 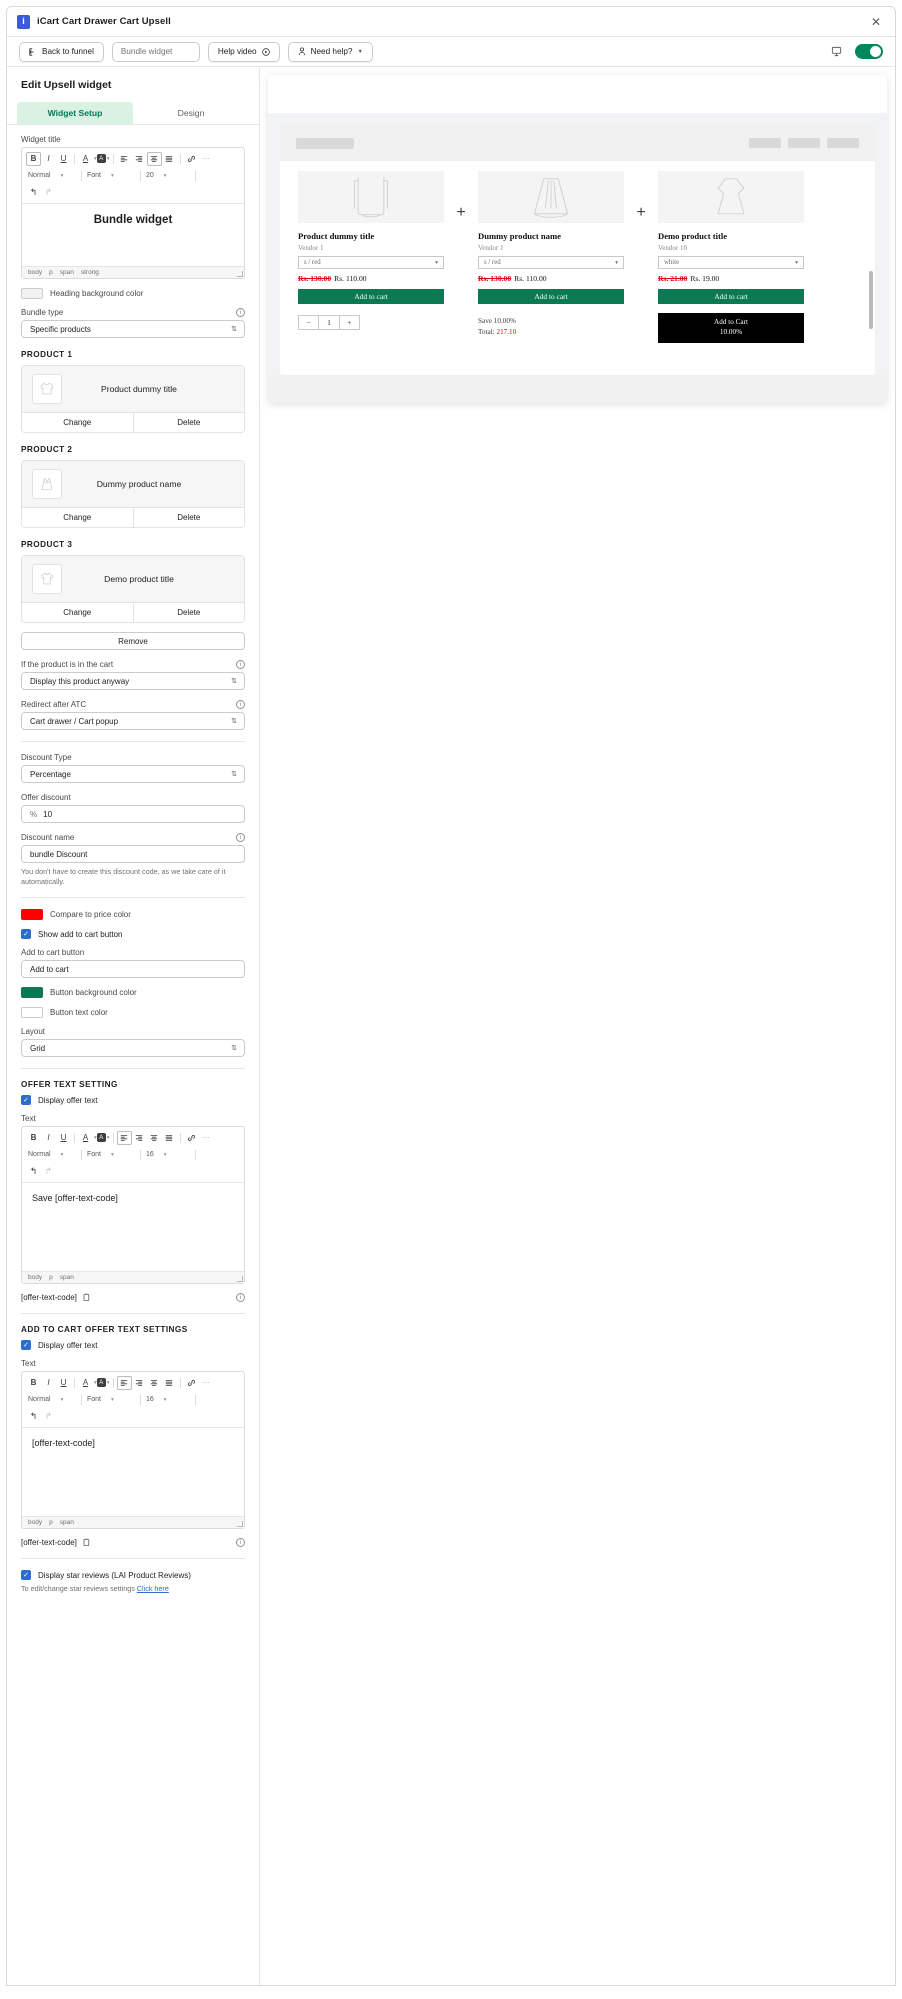 I want to click on offer-discount-input: % 10, so click(x=133, y=814).